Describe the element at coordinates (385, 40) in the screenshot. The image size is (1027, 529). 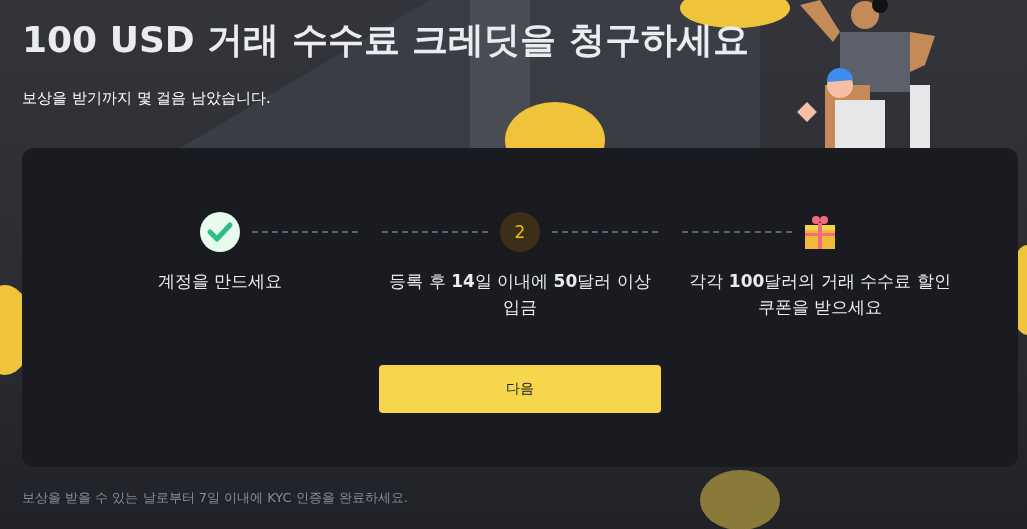
I see `page-title: 100 USD 거래 수수료 크레딧을 청구하세요` at that location.